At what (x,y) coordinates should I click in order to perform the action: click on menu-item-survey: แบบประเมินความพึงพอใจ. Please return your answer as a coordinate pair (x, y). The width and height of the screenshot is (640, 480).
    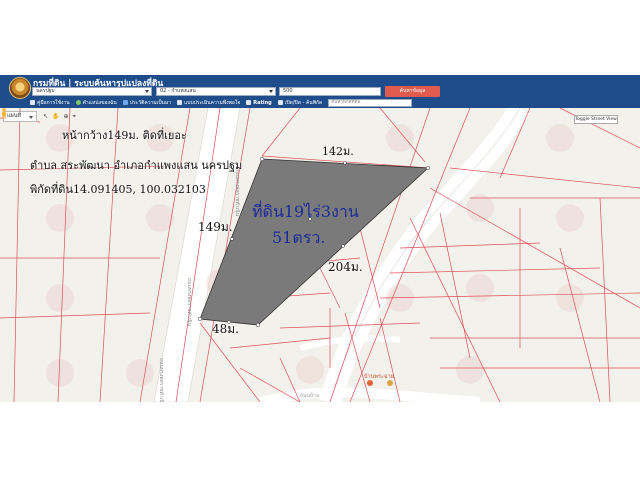
    Looking at the image, I should click on (208, 103).